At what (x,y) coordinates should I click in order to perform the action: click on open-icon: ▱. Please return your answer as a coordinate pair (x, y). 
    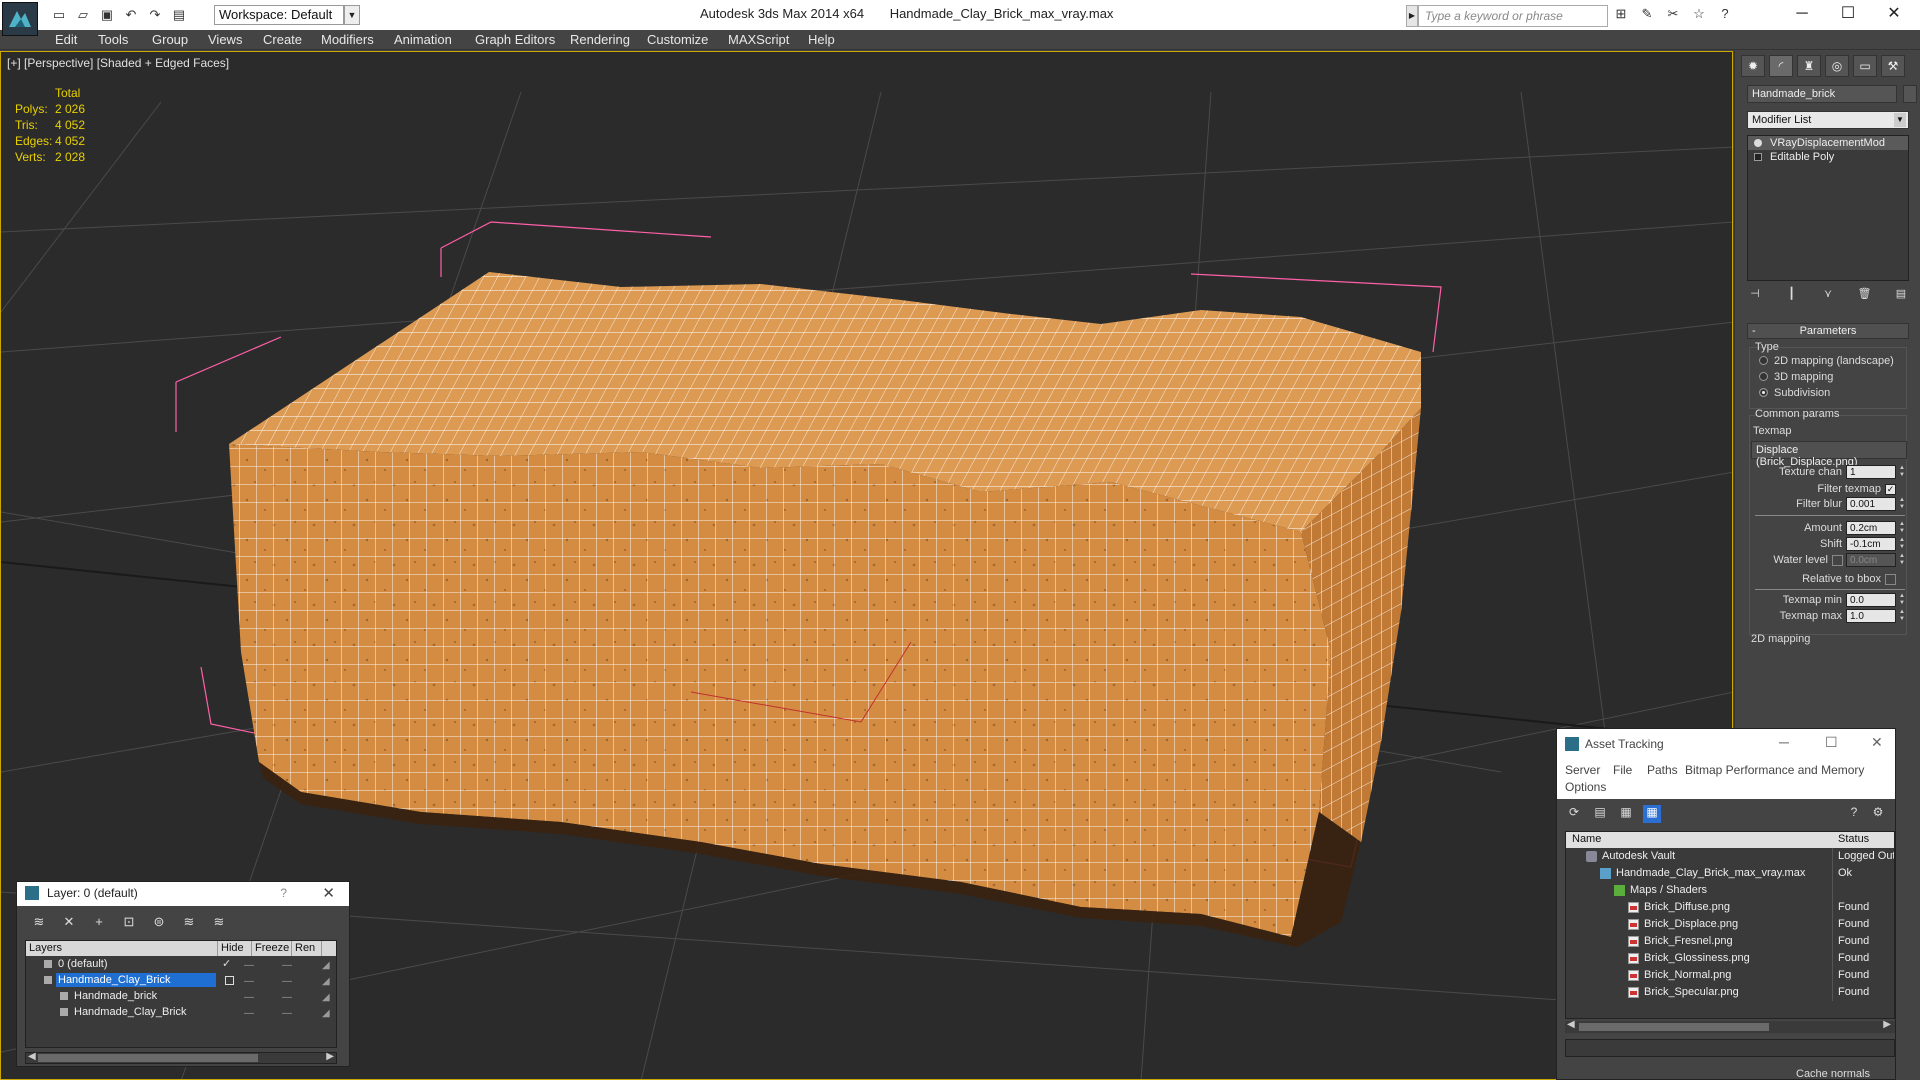
    Looking at the image, I should click on (83, 15).